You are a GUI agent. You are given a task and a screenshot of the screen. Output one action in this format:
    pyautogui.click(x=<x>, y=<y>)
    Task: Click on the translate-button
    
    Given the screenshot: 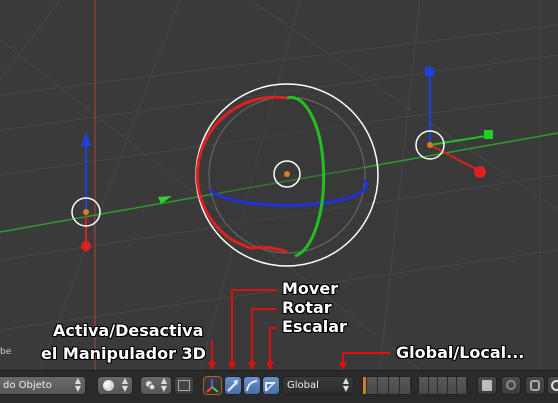 What is the action you would take?
    pyautogui.click(x=233, y=385)
    